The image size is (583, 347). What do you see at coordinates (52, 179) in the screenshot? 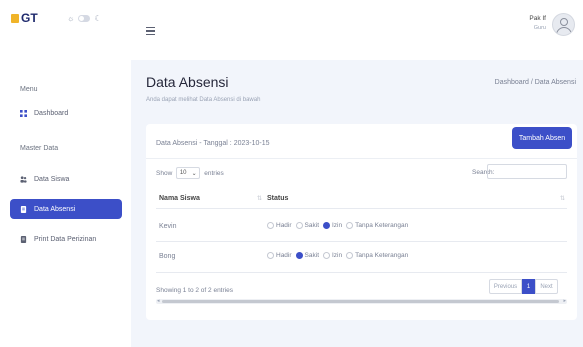
I see `sidebar-item-label: Data Siswa` at bounding box center [52, 179].